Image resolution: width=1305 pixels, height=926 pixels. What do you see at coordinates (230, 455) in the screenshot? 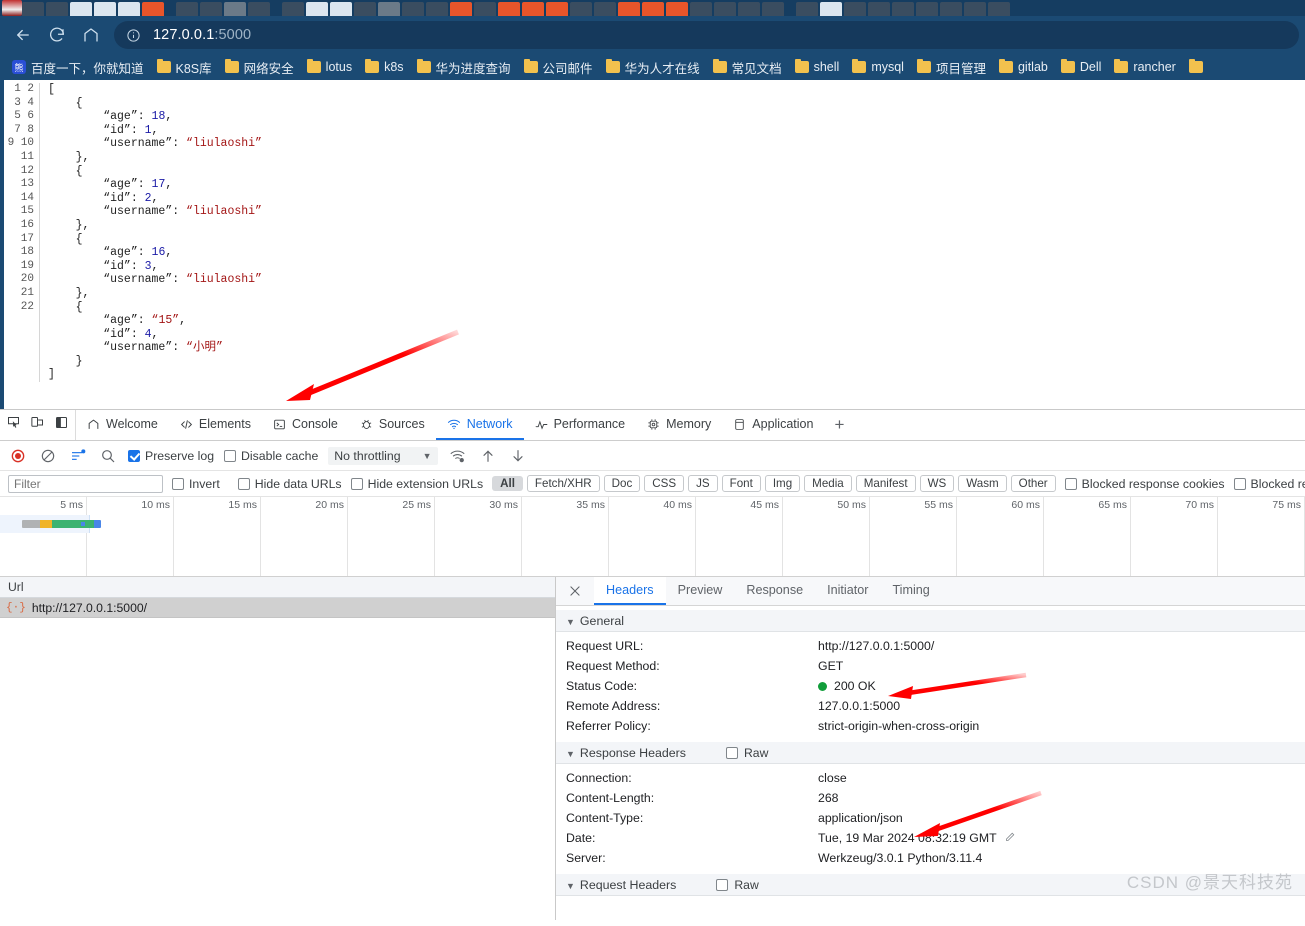
I see `disable-cache-box` at bounding box center [230, 455].